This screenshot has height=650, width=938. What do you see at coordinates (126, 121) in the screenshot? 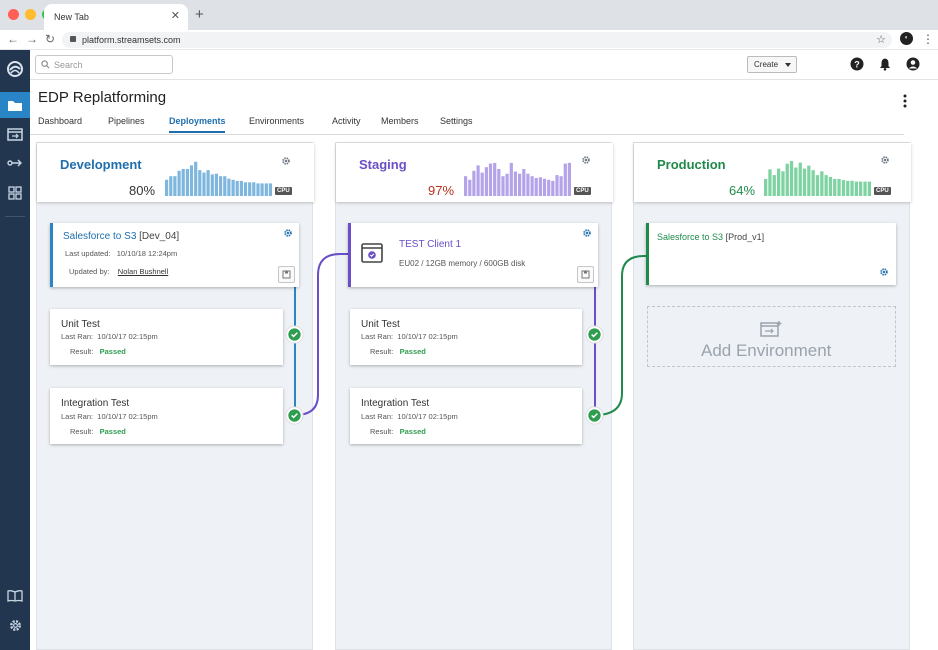
I see `tab-pipelines: Pipelines` at bounding box center [126, 121].